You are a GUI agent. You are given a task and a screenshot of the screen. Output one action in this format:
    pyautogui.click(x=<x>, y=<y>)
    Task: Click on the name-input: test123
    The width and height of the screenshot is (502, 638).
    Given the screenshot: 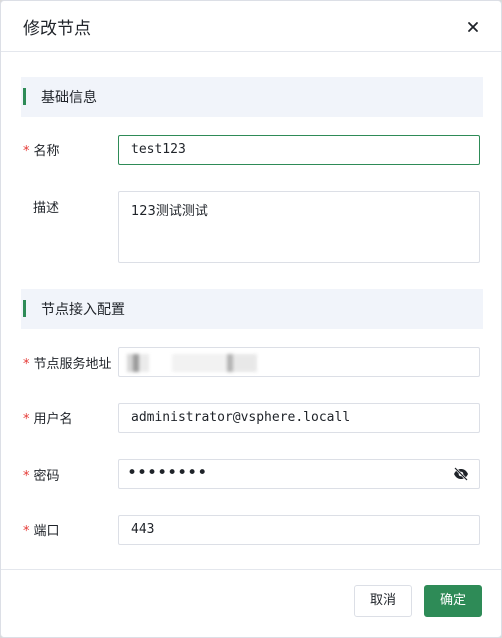 What is the action you would take?
    pyautogui.click(x=299, y=150)
    